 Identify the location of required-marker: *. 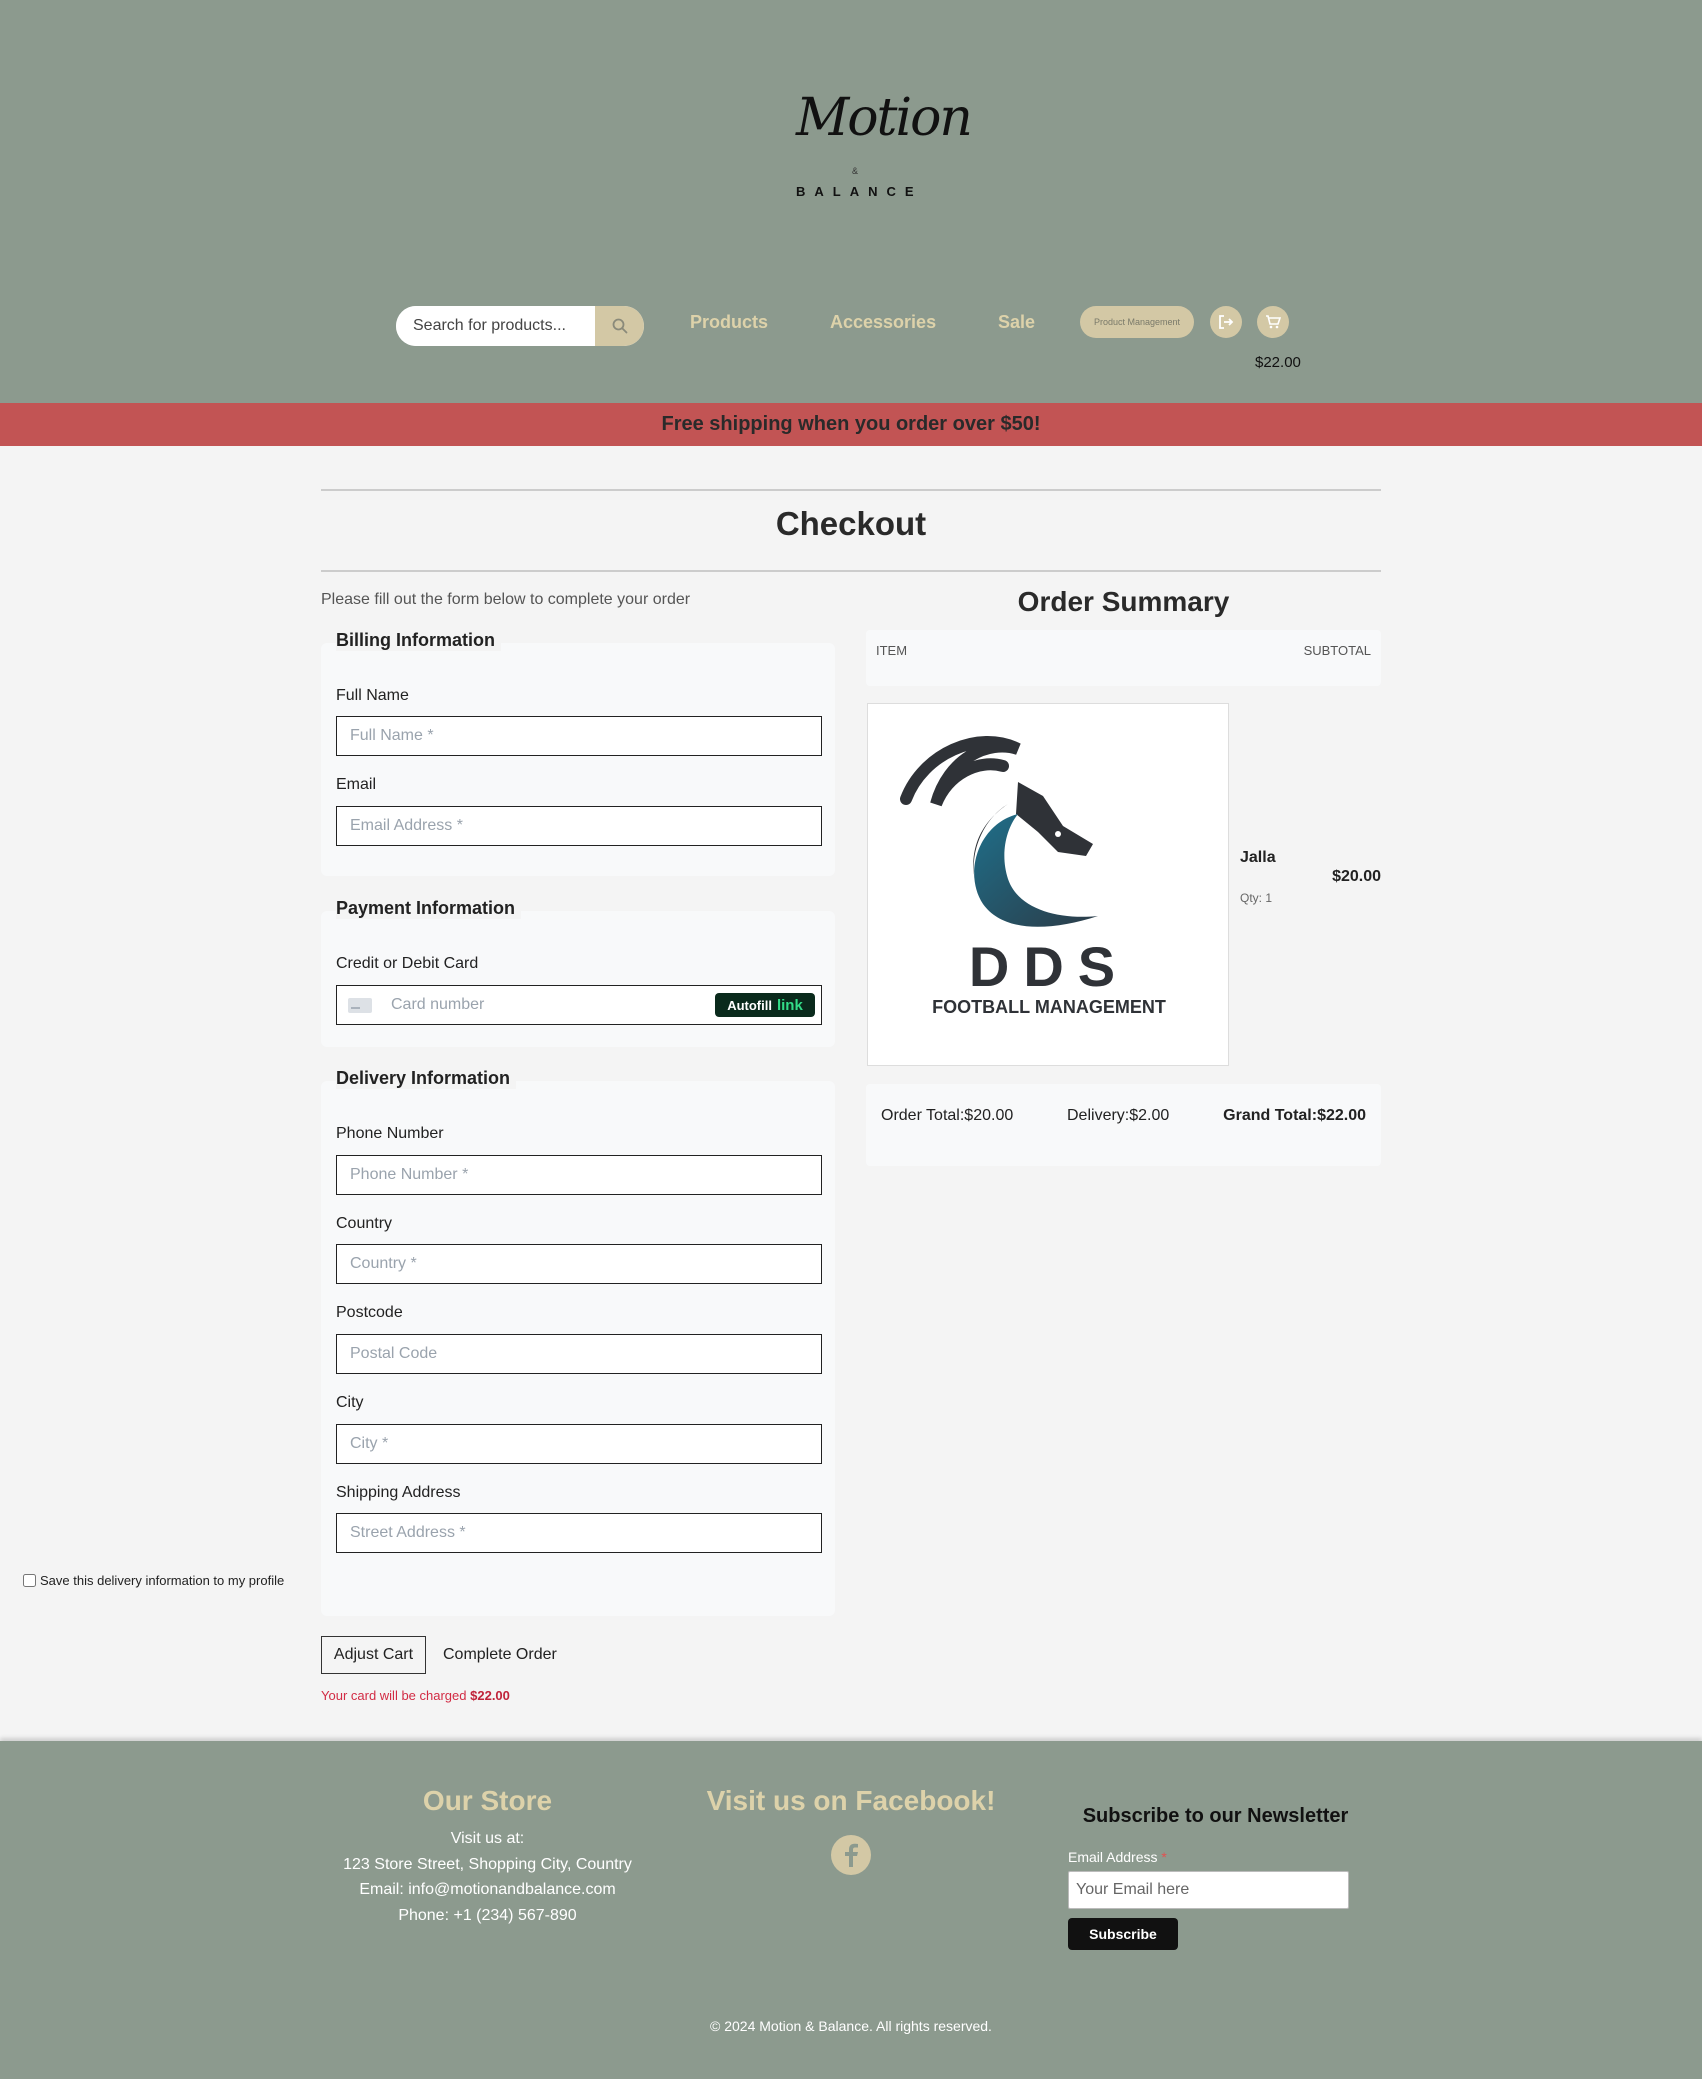
(1164, 1857).